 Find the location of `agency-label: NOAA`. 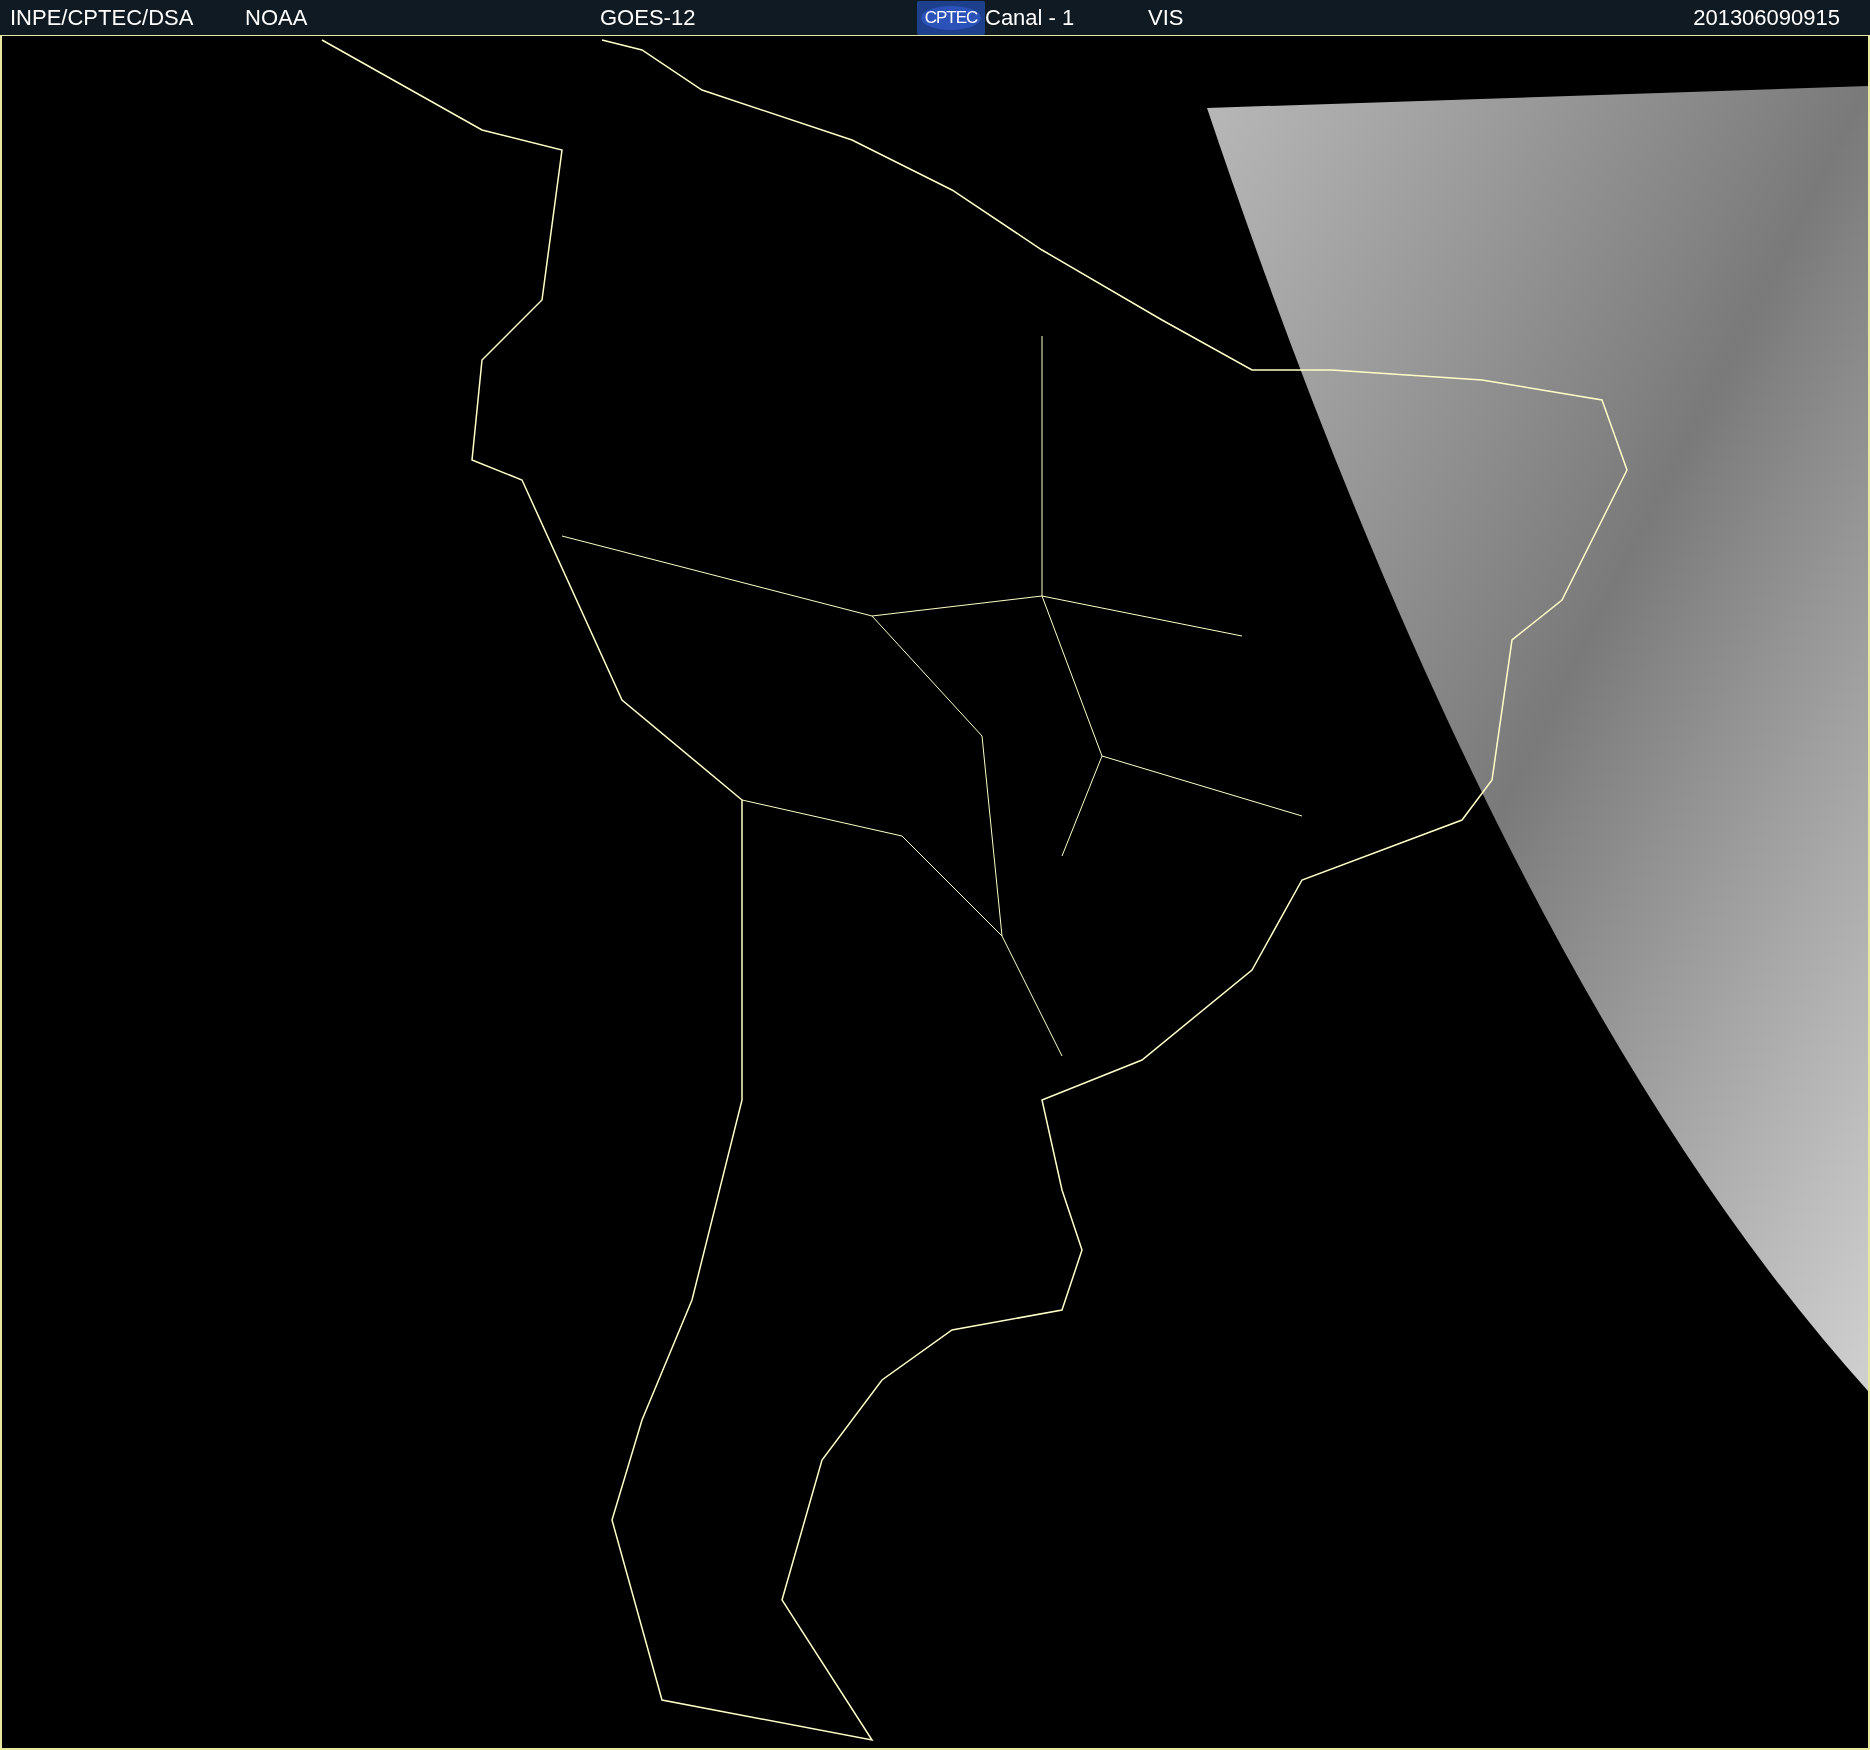

agency-label: NOAA is located at coordinates (277, 17).